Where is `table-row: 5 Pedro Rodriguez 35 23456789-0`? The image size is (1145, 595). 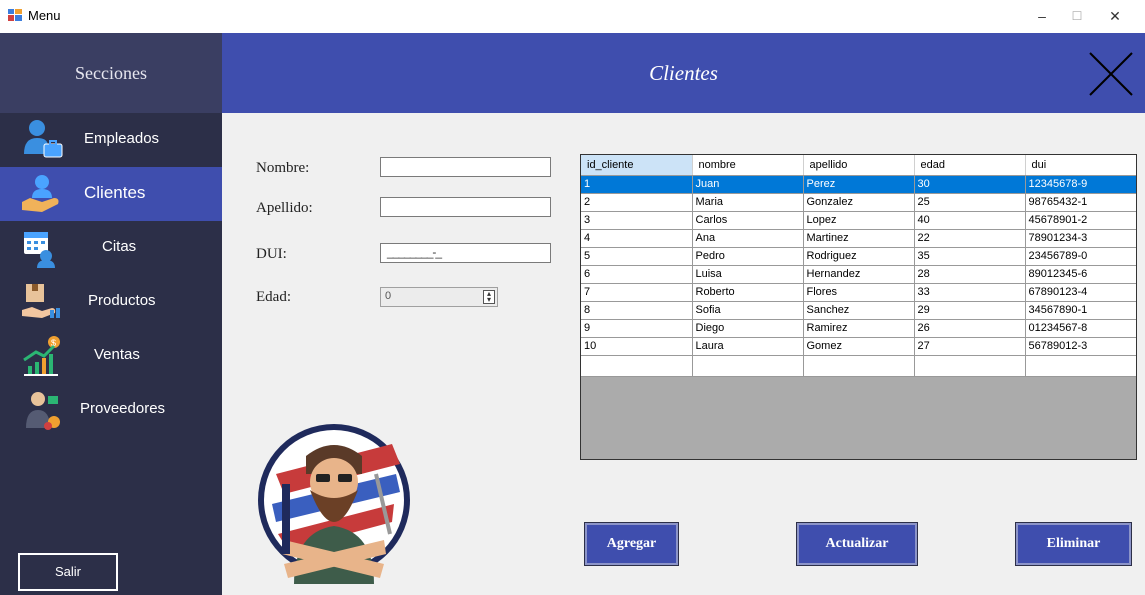
table-row: 5 Pedro Rodriguez 35 23456789-0 is located at coordinates (858, 256).